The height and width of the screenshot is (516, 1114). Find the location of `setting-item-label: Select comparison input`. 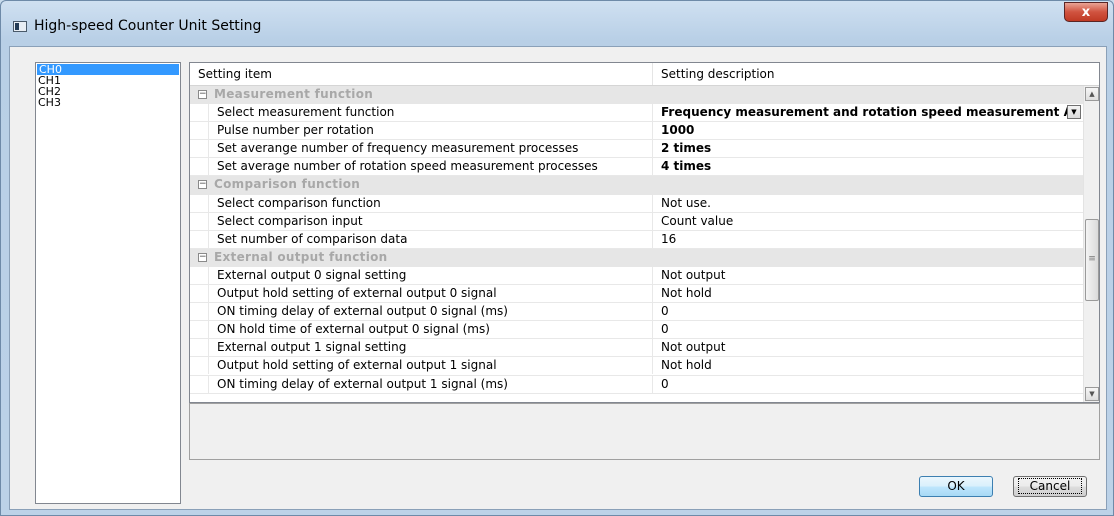

setting-item-label: Select comparison input is located at coordinates (430, 221).